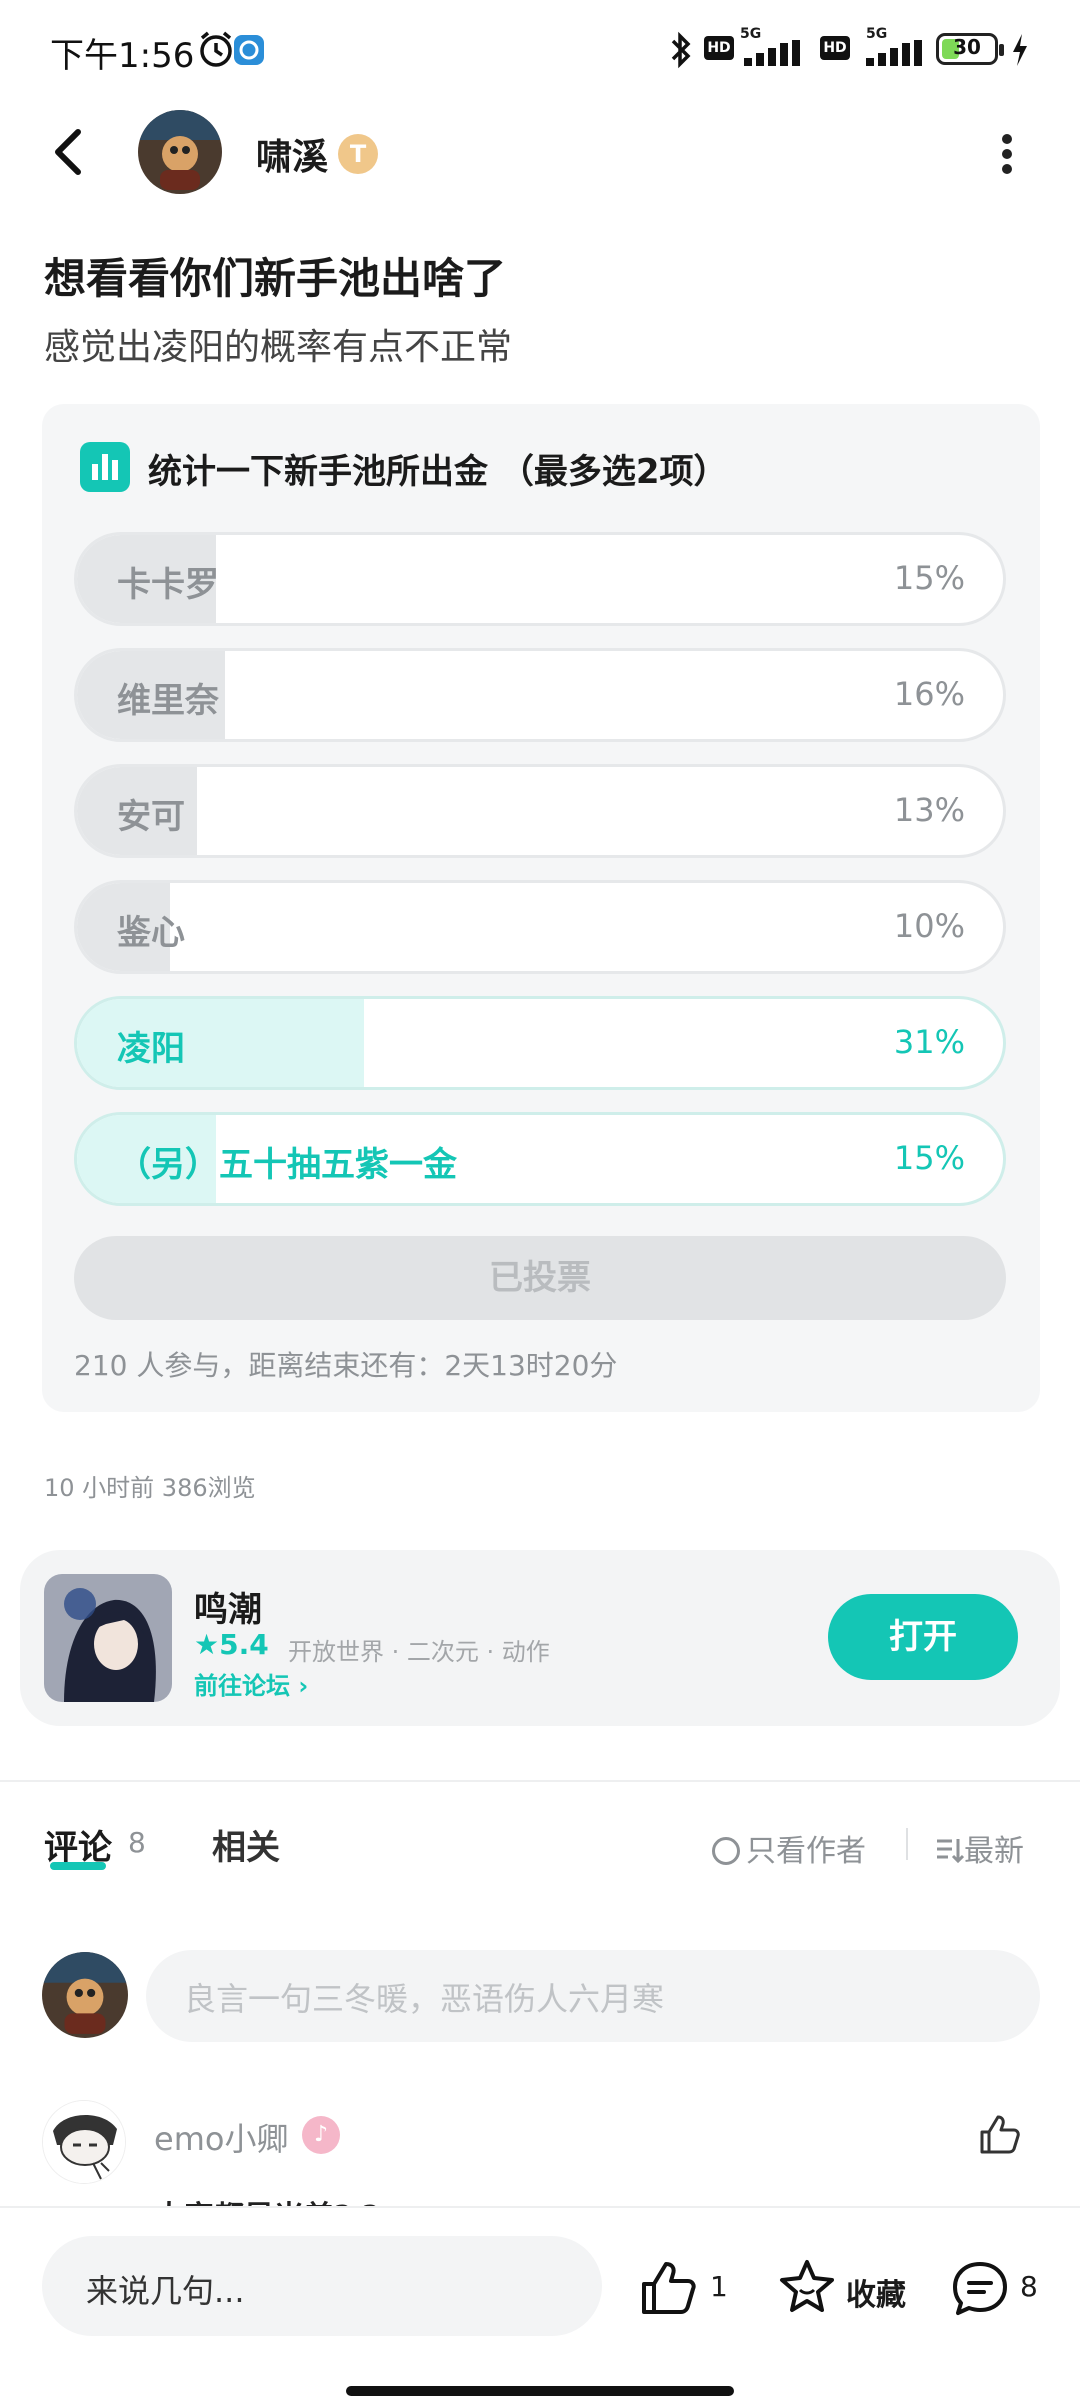 The height and width of the screenshot is (2400, 1080). What do you see at coordinates (358, 154) in the screenshot?
I see `author-level-badge: T` at bounding box center [358, 154].